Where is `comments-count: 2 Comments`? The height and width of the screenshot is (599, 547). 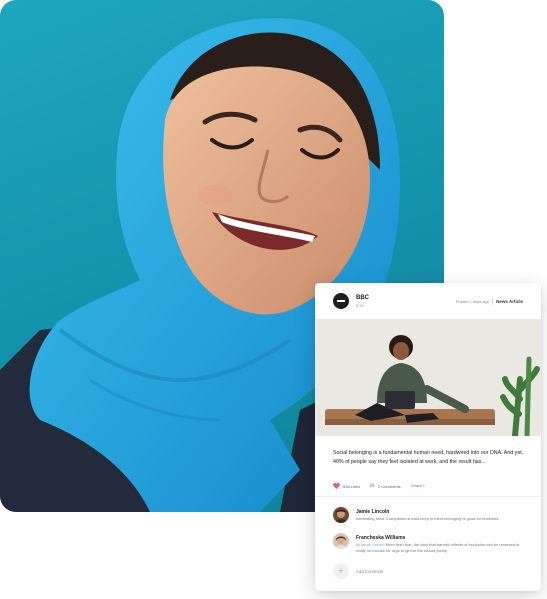 comments-count: 2 Comments is located at coordinates (389, 486).